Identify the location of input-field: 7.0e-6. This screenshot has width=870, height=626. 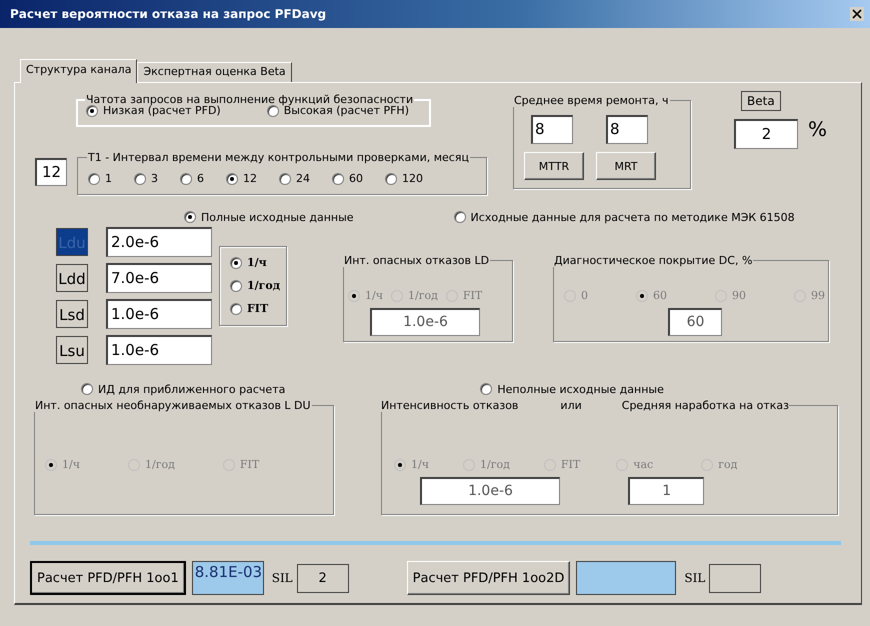
(159, 278).